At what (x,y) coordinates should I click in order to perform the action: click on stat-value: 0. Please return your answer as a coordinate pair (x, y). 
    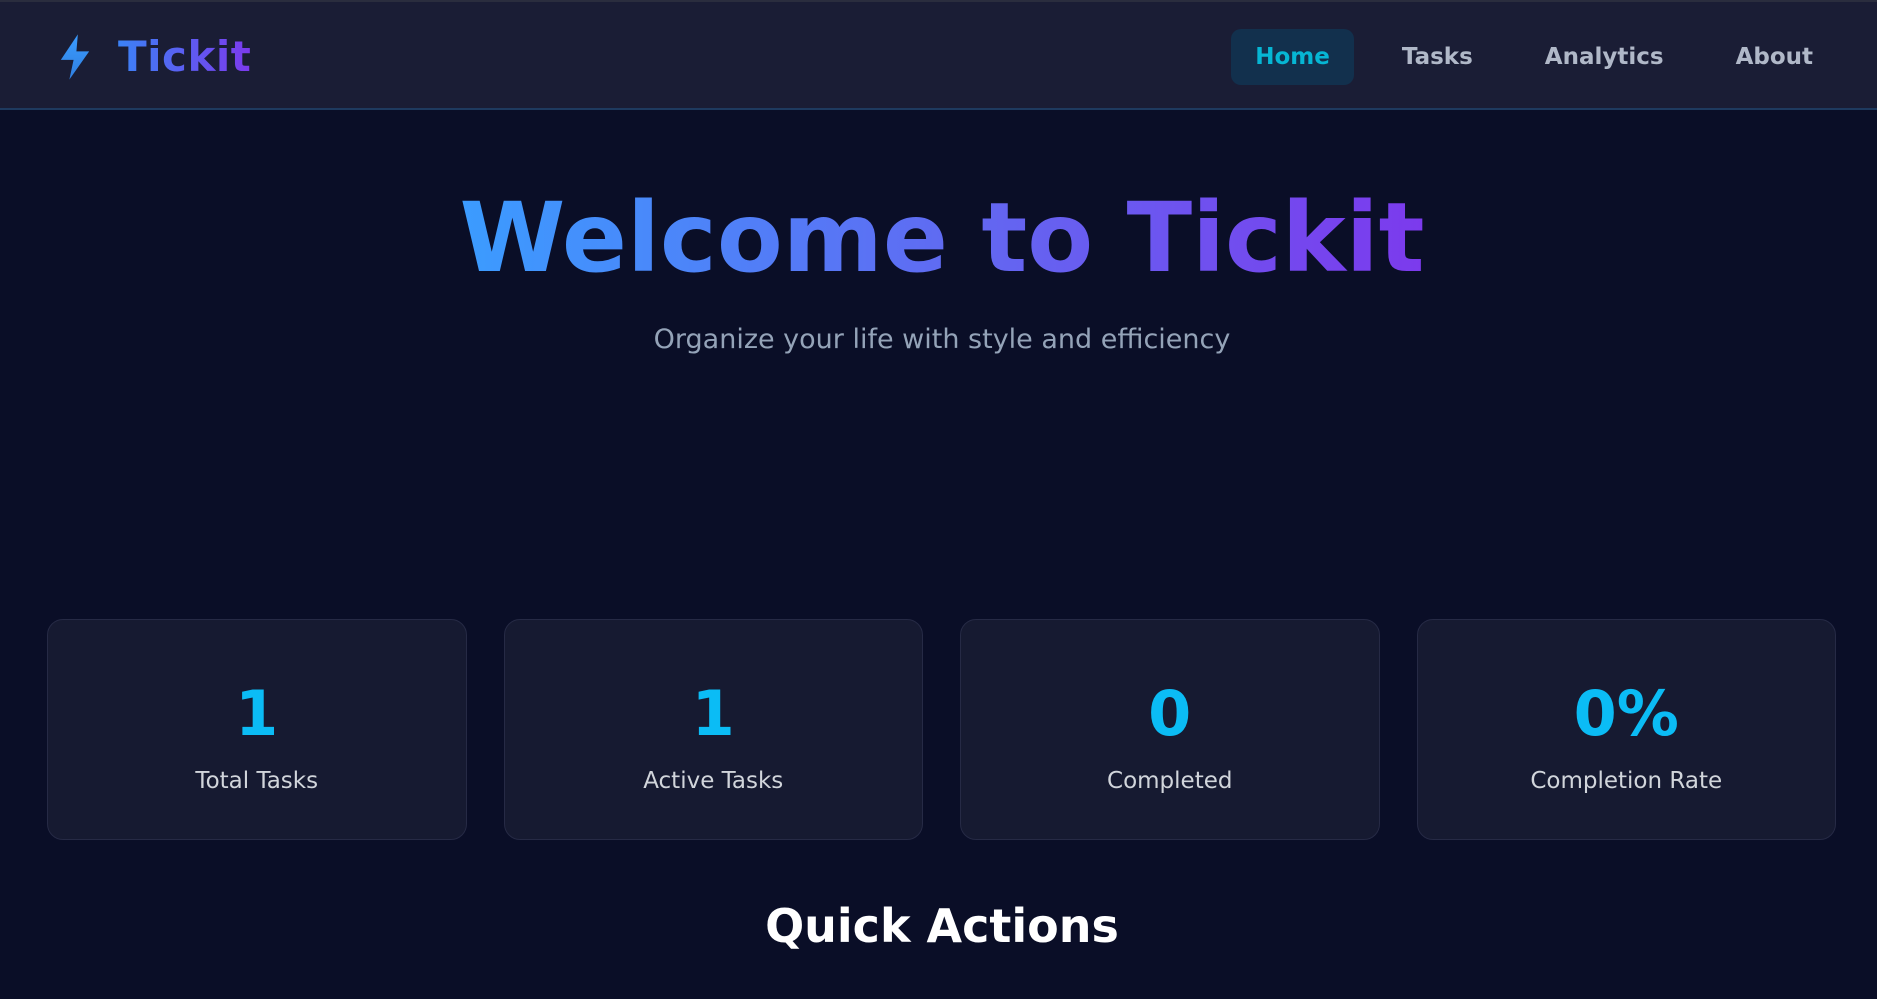
    Looking at the image, I should click on (1170, 713).